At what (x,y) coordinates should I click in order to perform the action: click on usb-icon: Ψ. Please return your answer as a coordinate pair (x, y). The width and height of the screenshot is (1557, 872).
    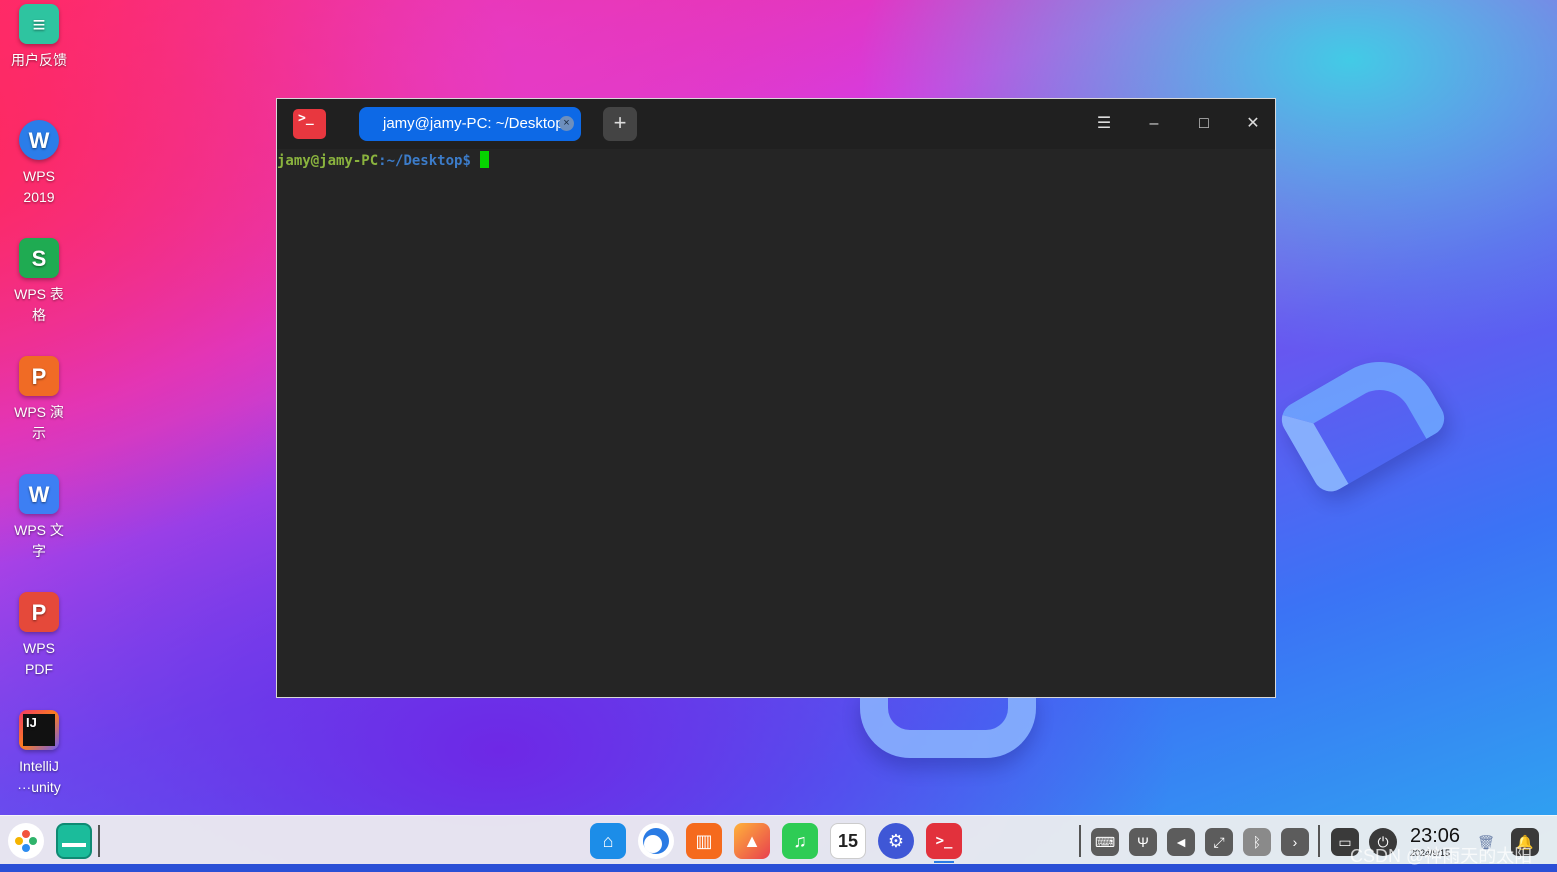
    Looking at the image, I should click on (1143, 842).